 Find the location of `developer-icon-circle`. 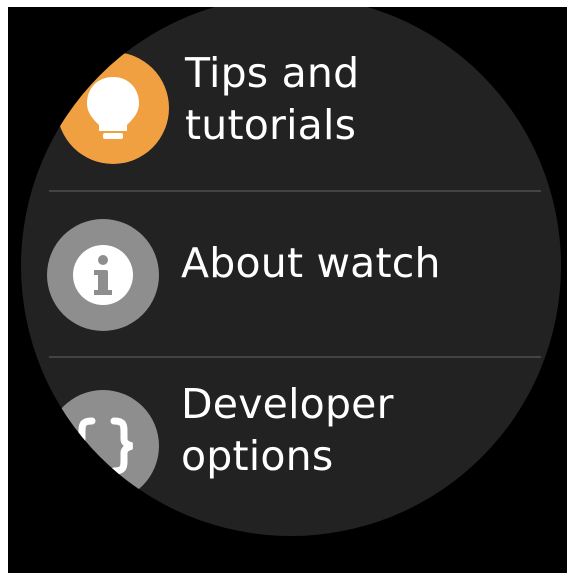

developer-icon-circle is located at coordinates (103, 446).